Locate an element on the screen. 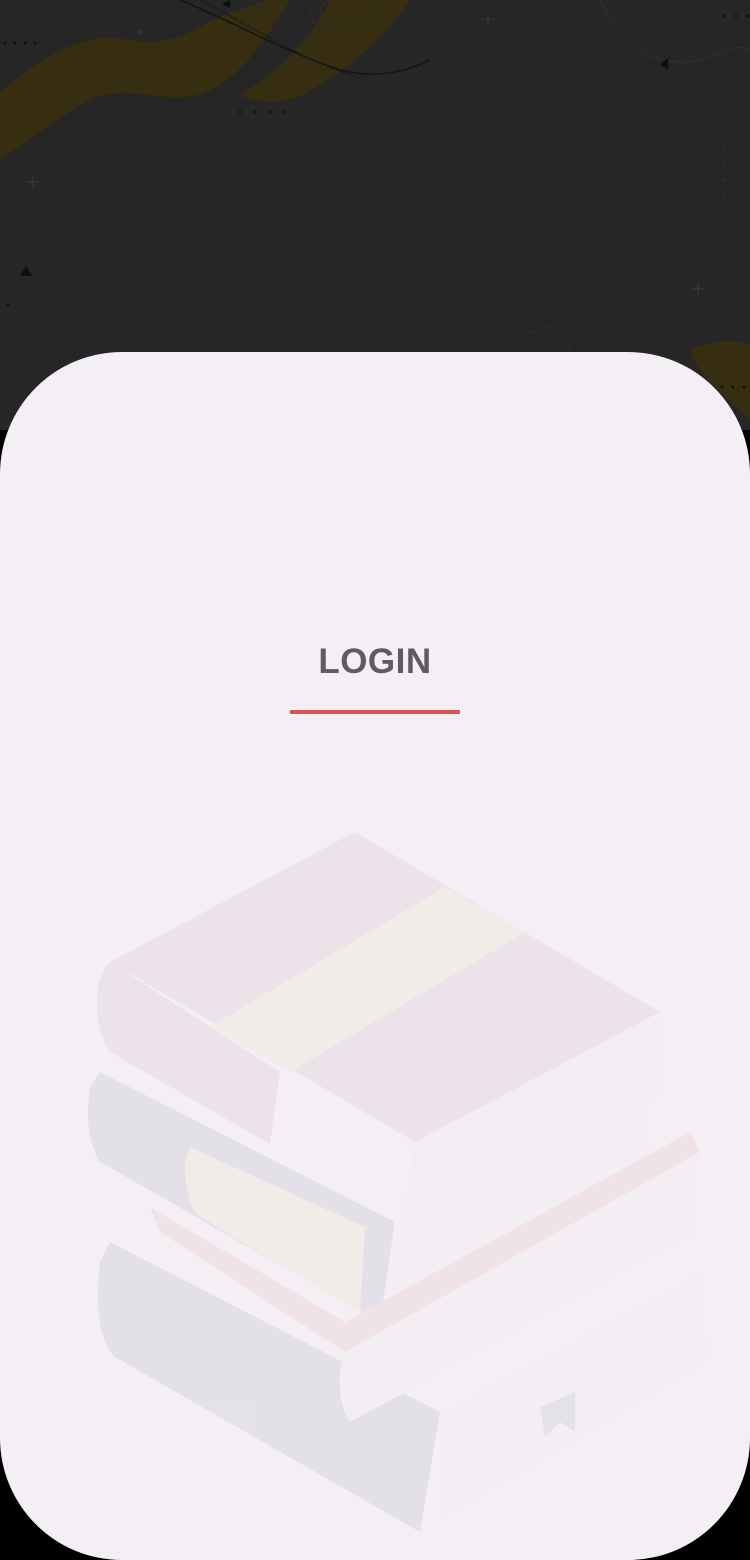  title-underline is located at coordinates (375, 712).